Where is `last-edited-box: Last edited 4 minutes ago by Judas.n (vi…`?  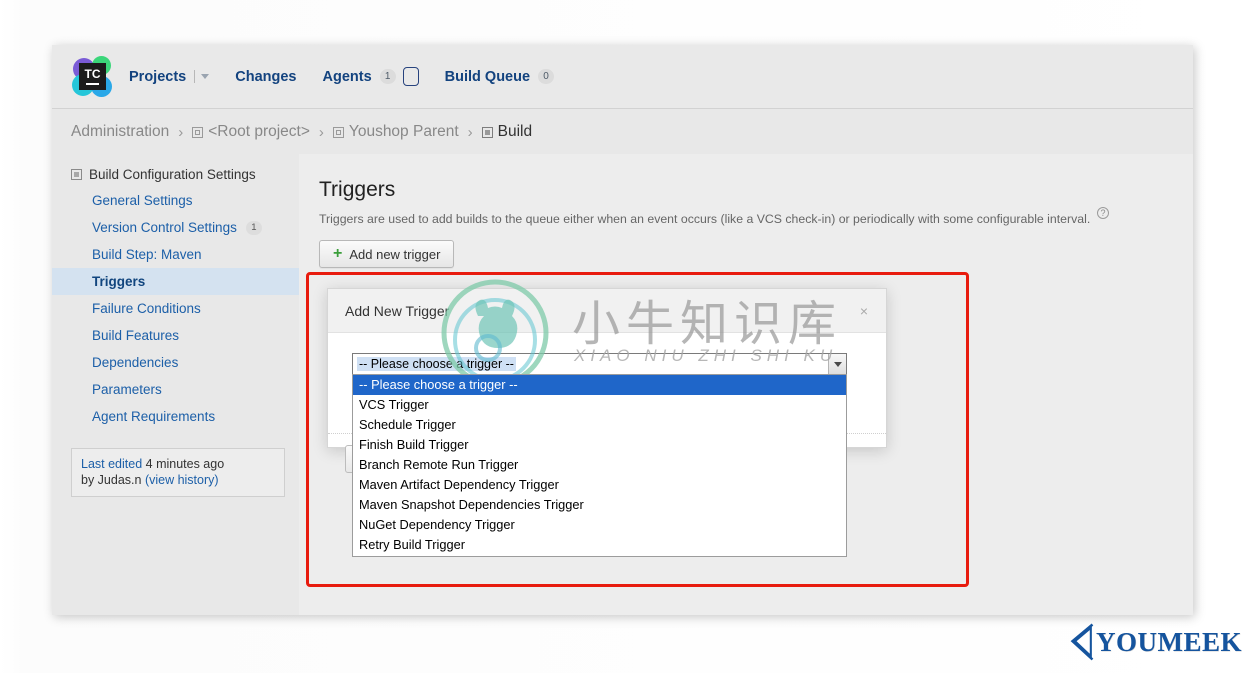
last-edited-box: Last edited 4 minutes ago by Judas.n (vi… is located at coordinates (178, 472).